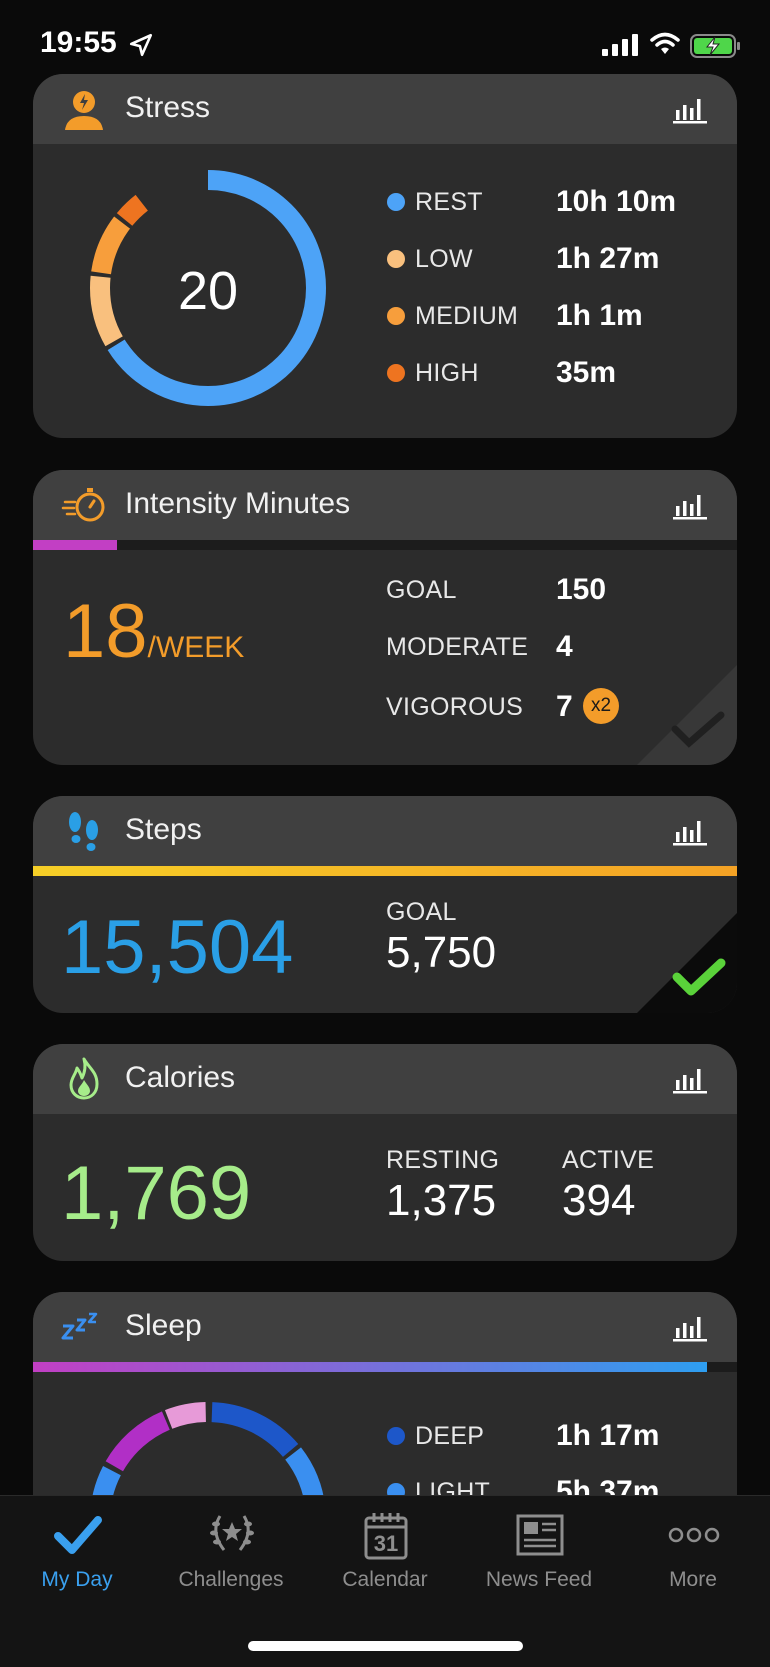  Describe the element at coordinates (450, 1436) in the screenshot. I see `legend-label-deep: DEEP` at that location.